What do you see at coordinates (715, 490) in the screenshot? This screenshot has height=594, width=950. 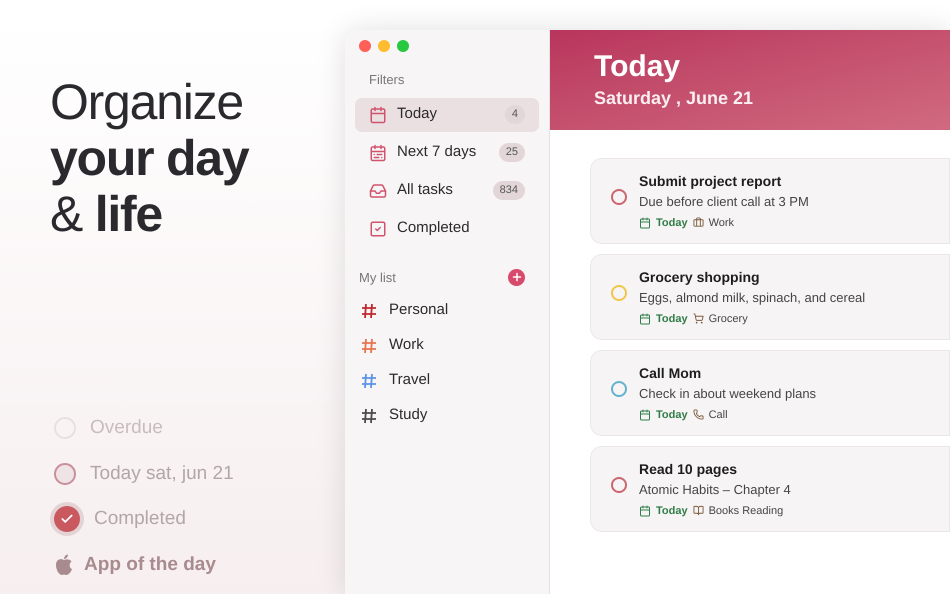 I see `task-note: Atomic Habits – Chapter 4` at bounding box center [715, 490].